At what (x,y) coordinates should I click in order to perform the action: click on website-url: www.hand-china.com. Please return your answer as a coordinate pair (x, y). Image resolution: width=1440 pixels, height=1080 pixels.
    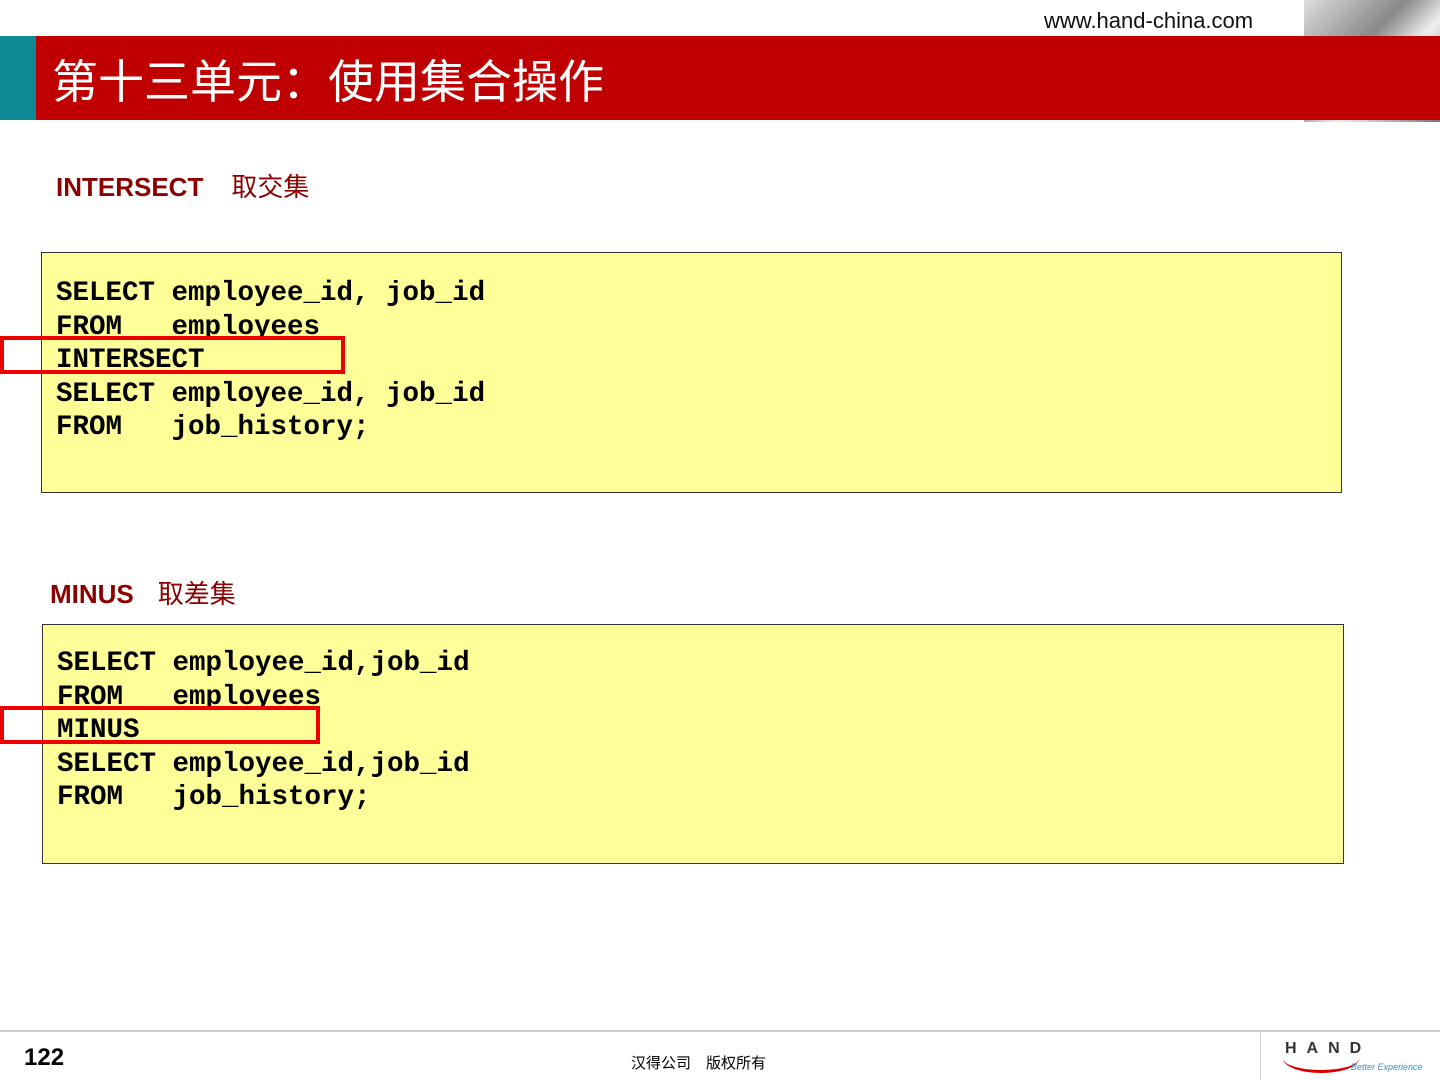
    Looking at the image, I should click on (1149, 20).